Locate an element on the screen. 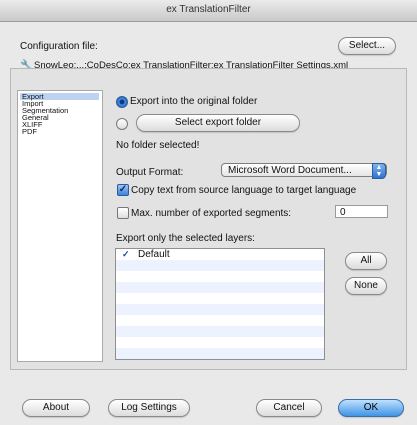 This screenshot has width=417, height=425. radio-export-folder is located at coordinates (122, 124).